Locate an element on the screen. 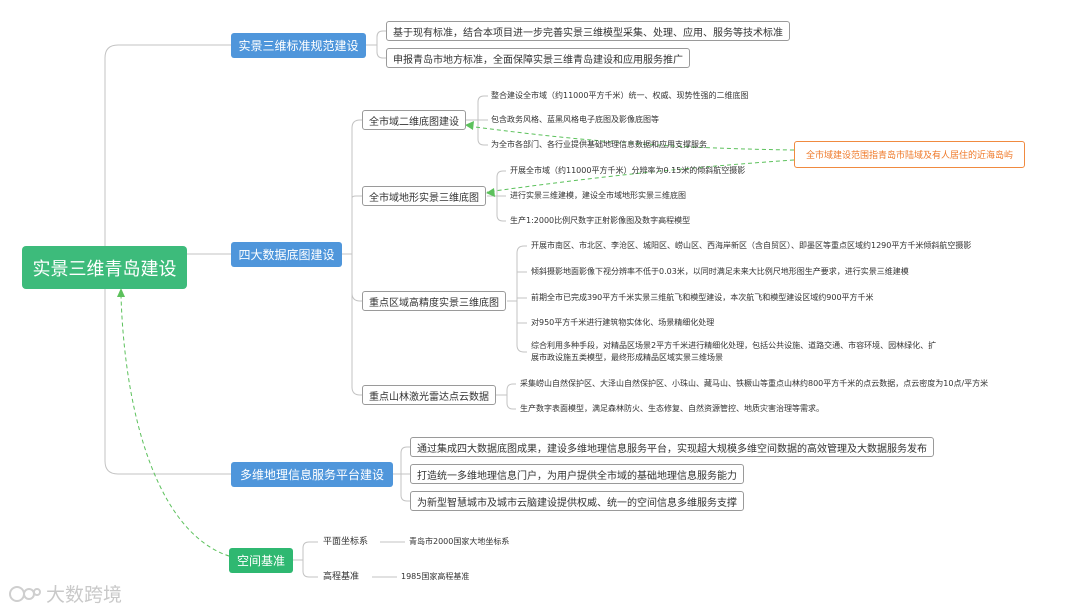  platform-item-2: 打造统一多维地理信息门户，为用户提供全市域的基础地理信息服务能力 is located at coordinates (577, 474).